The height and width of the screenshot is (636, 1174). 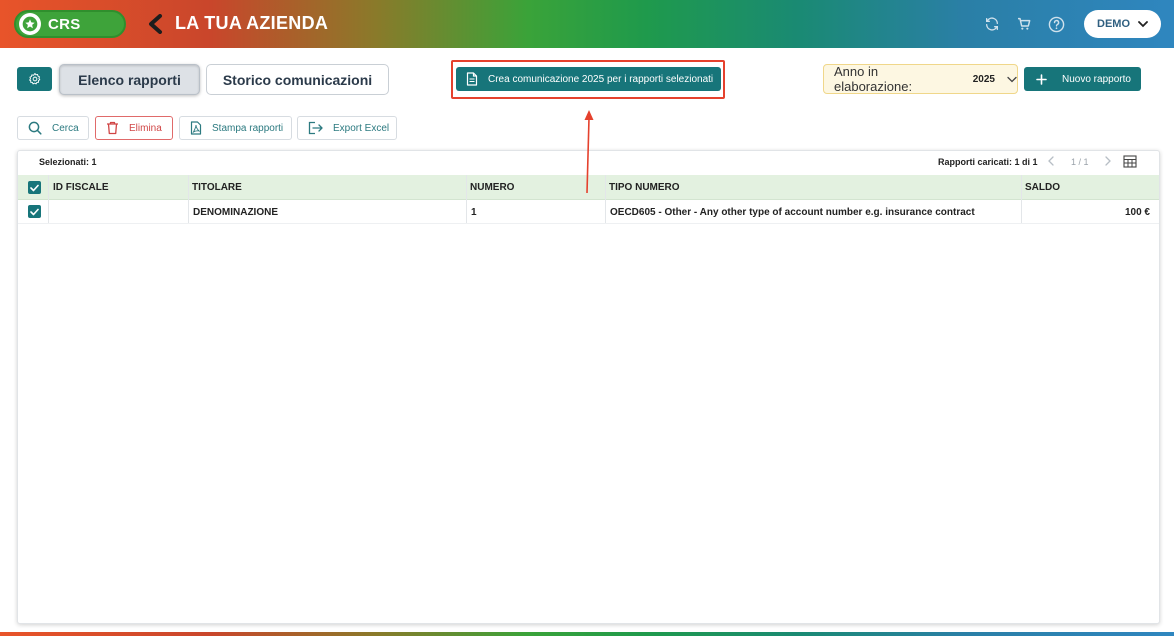 What do you see at coordinates (988, 162) in the screenshot?
I see `loaded-count: Rapporti caricati: 1 di 1` at bounding box center [988, 162].